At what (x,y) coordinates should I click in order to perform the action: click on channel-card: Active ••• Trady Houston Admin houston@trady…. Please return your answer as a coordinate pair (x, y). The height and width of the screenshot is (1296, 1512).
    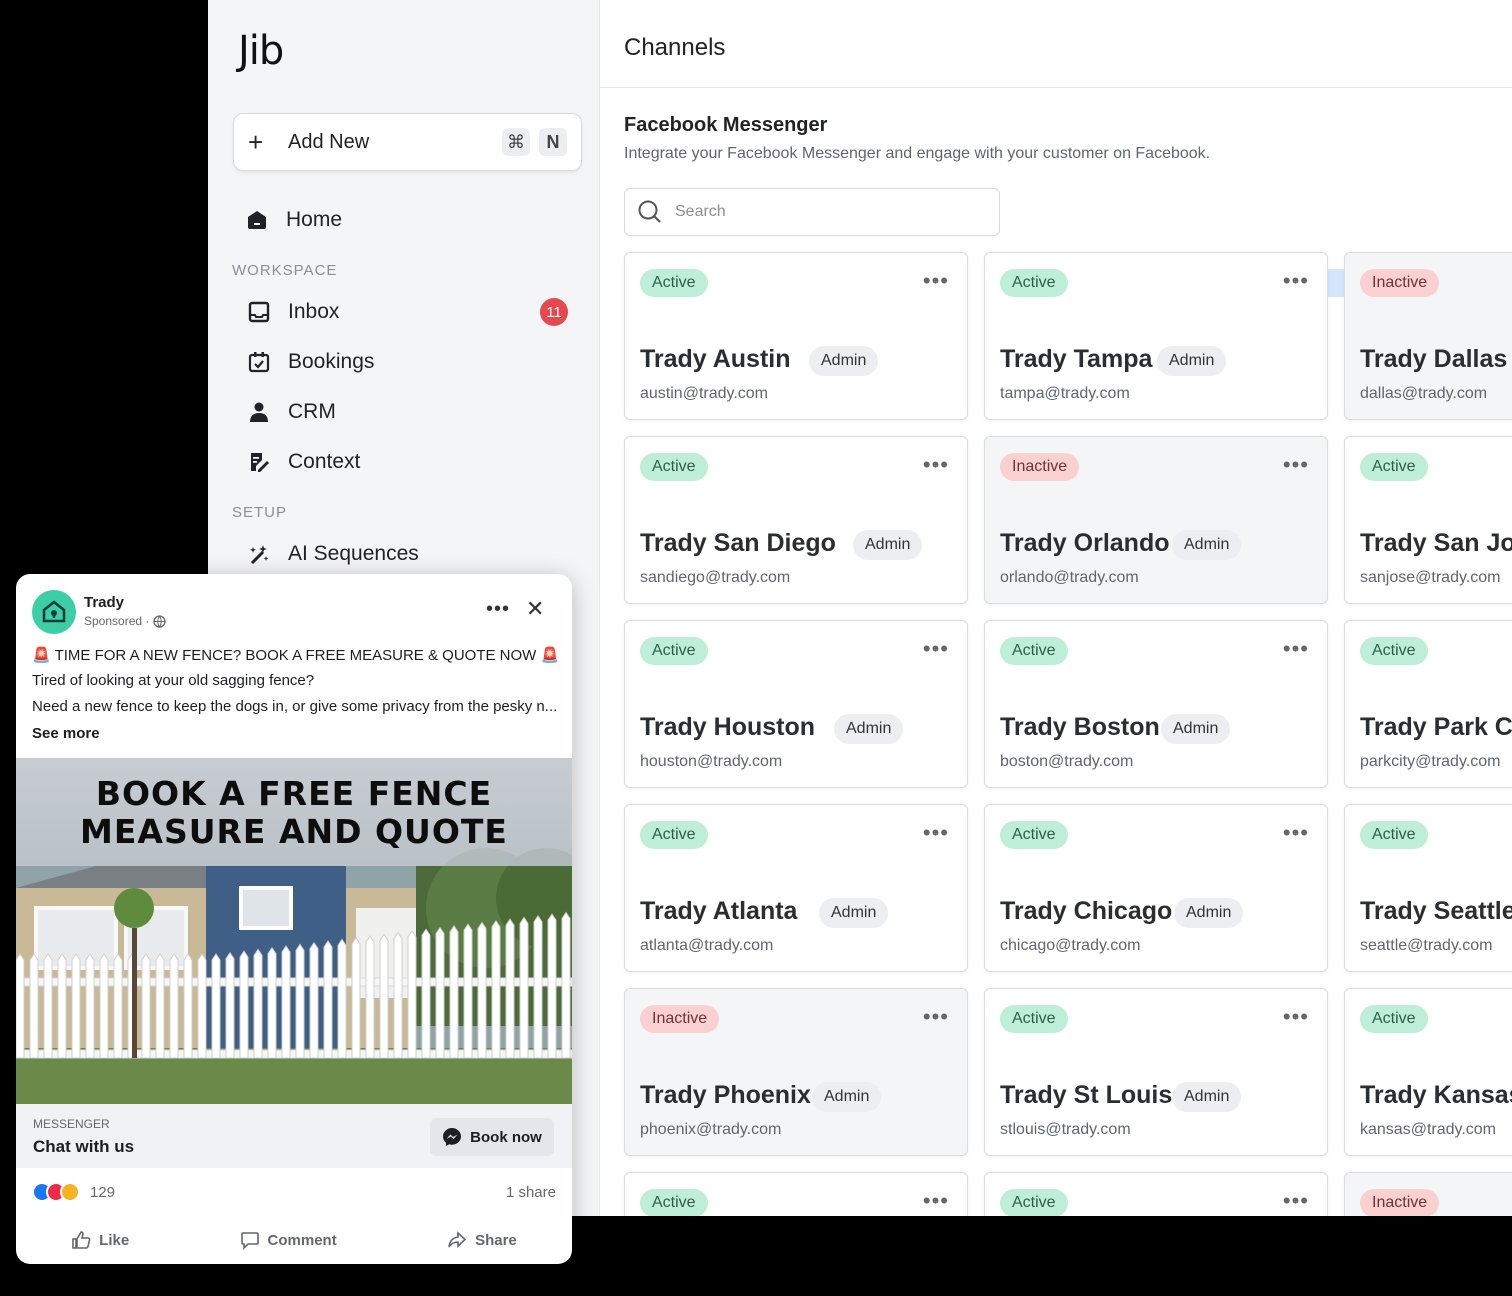
    Looking at the image, I should click on (796, 704).